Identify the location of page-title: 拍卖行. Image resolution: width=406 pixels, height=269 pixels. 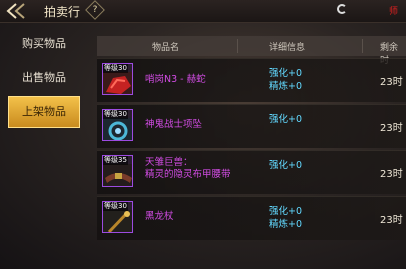
(62, 12).